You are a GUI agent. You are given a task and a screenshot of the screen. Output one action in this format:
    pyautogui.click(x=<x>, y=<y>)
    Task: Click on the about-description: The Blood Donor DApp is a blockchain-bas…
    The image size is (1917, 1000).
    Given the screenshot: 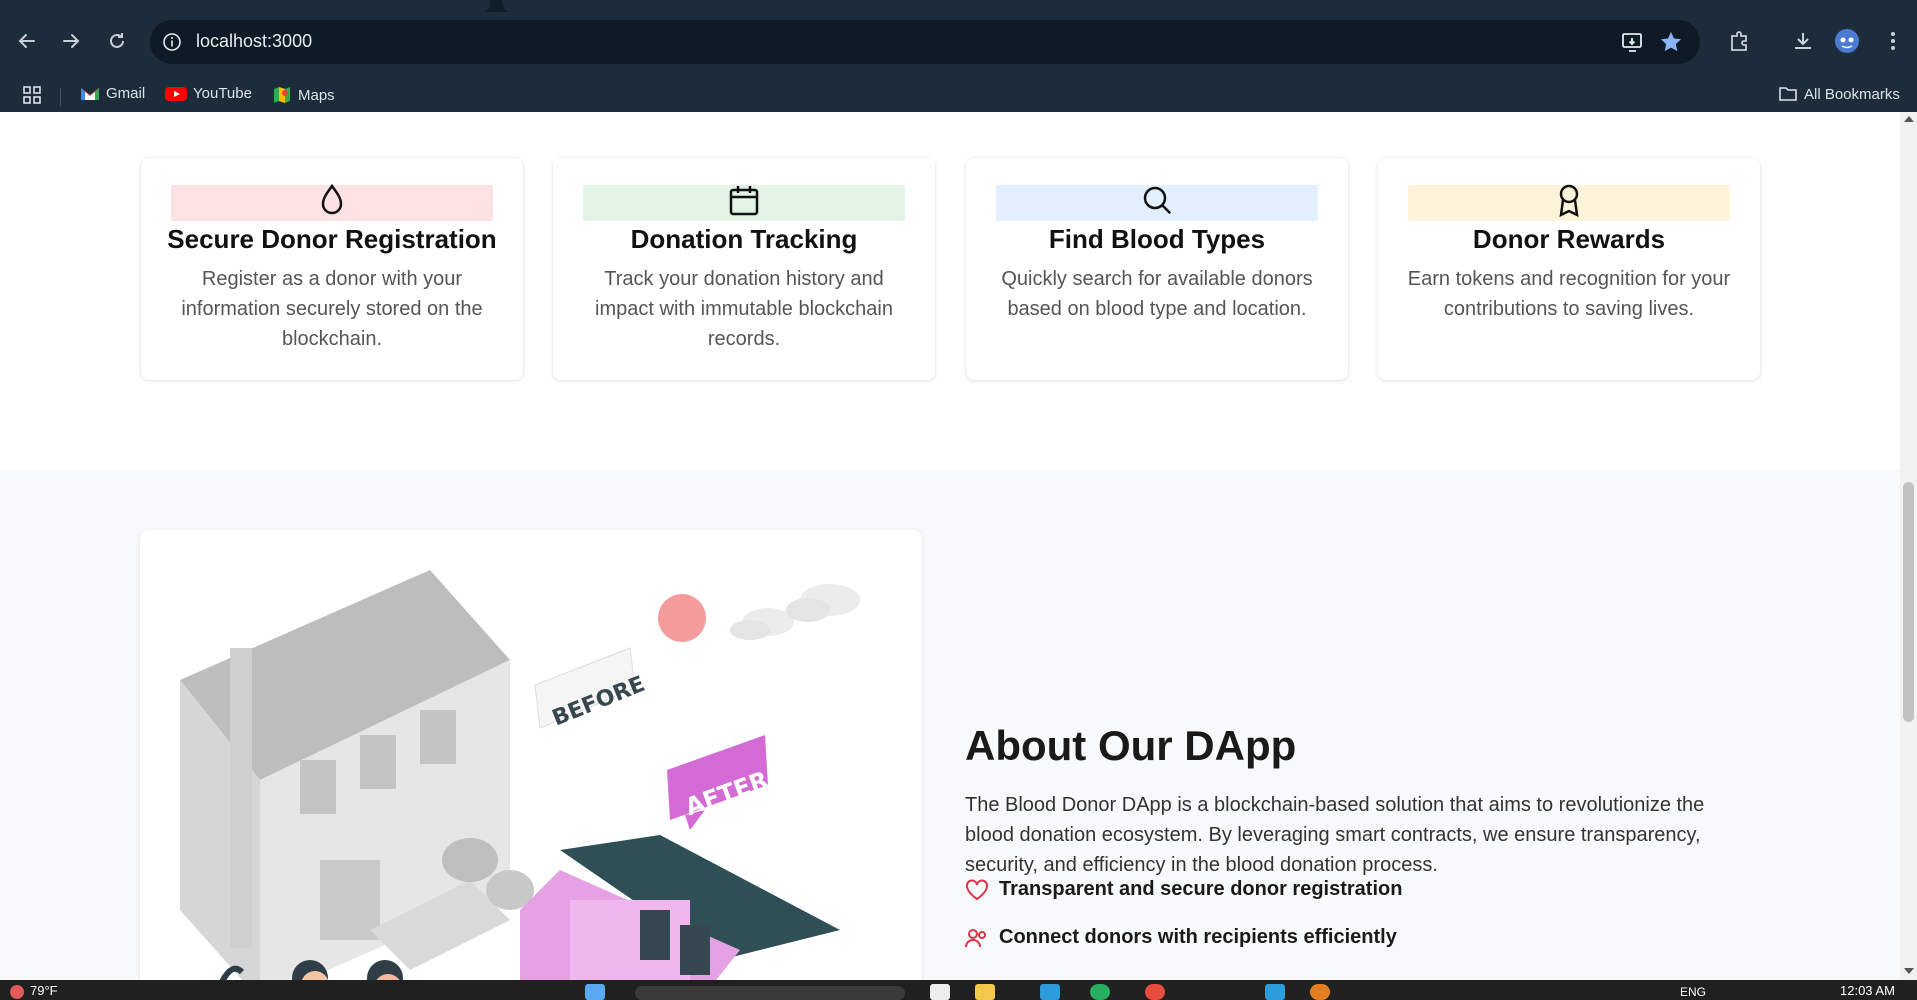 What is the action you would take?
    pyautogui.click(x=1335, y=835)
    